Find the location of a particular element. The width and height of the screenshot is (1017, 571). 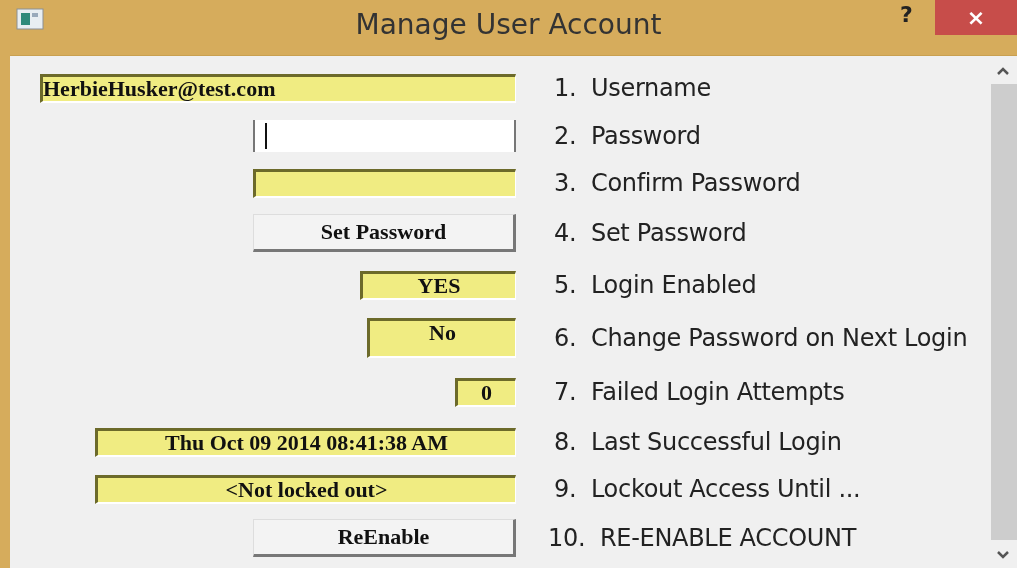

field-label: 1. Username is located at coordinates (632, 88).